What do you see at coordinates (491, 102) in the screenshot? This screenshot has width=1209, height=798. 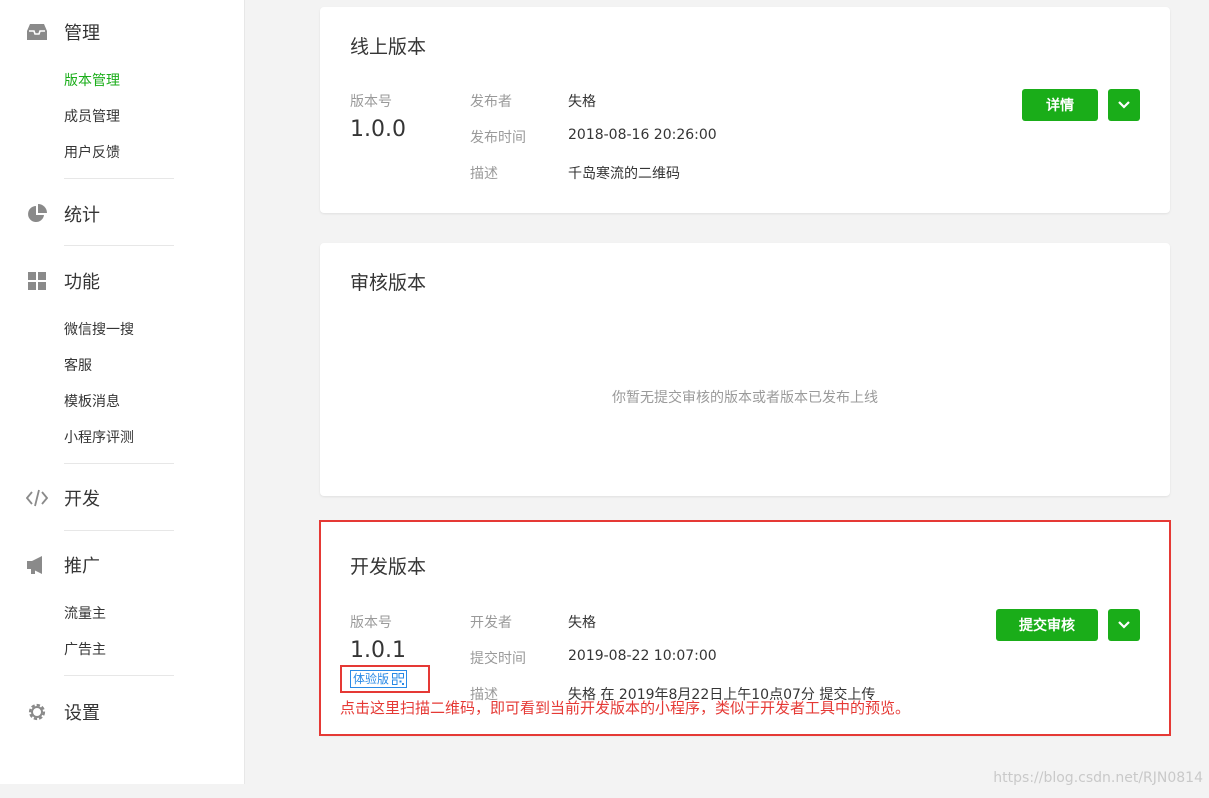 I see `publisher-label: 发布者` at bounding box center [491, 102].